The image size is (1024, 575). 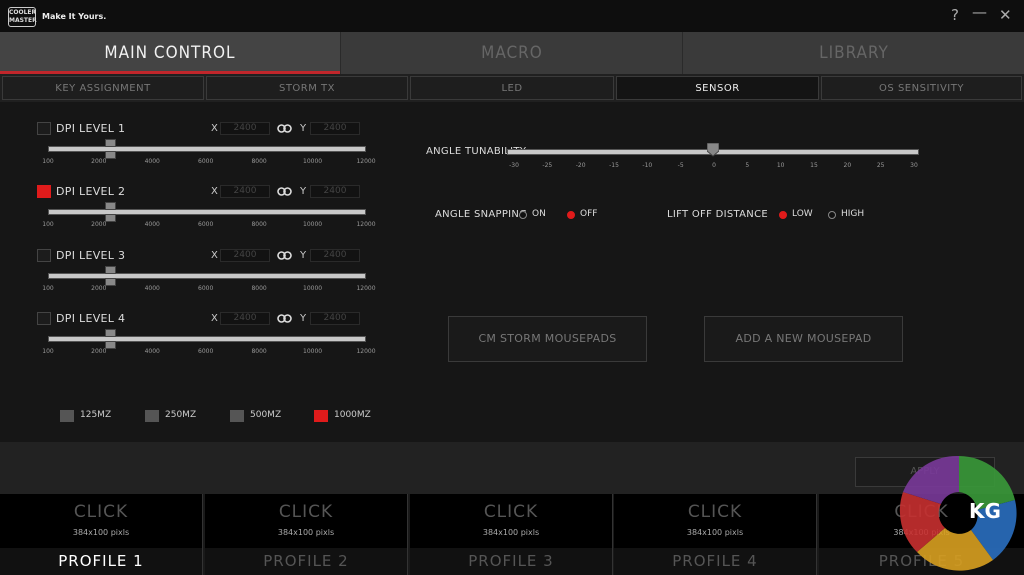 I want to click on profile-slot-1: CLICK 384x100 pixls PROFILE 1, so click(x=101, y=534).